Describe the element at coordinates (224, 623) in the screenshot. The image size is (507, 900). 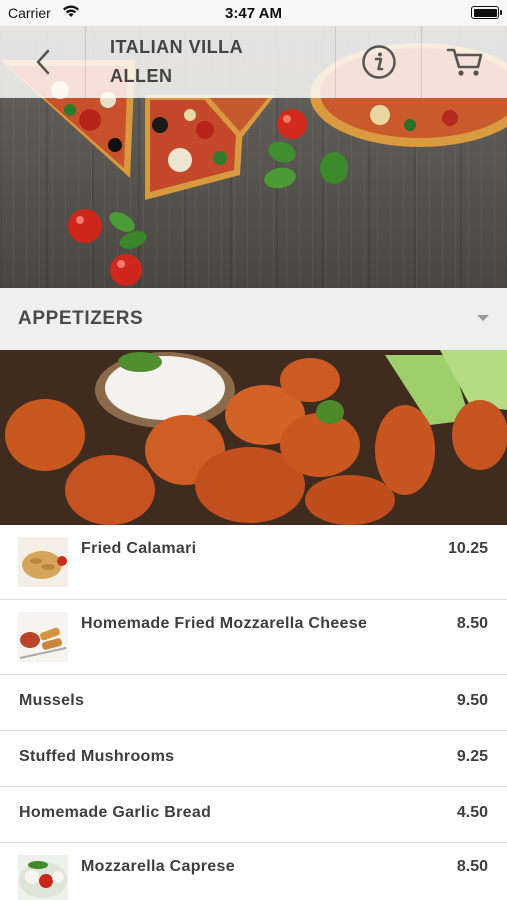
I see `item-name: Homemade Fried Mozzarella Cheese` at that location.